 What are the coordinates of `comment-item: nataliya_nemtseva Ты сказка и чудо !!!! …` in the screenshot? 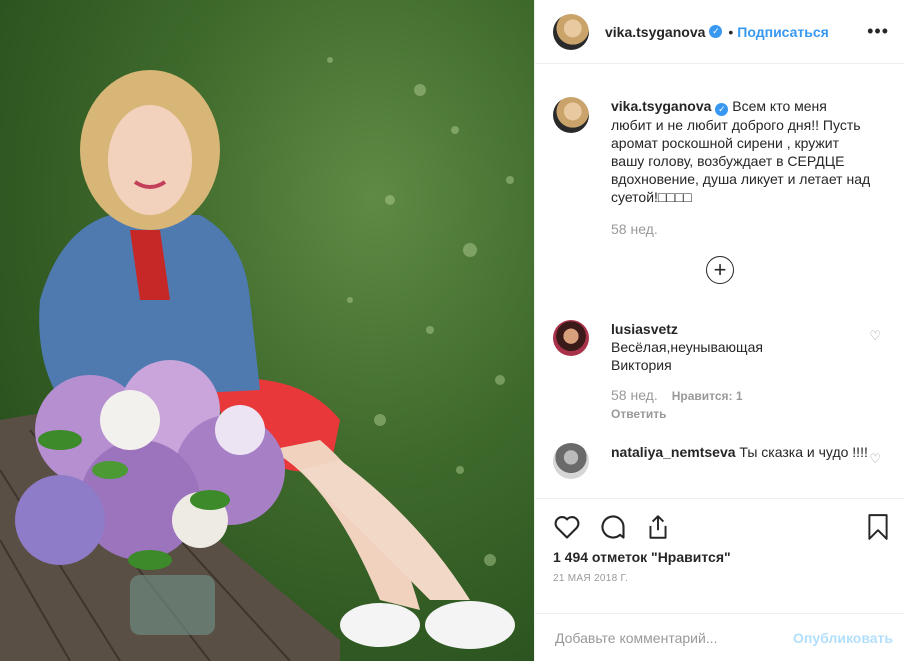 It's located at (719, 461).